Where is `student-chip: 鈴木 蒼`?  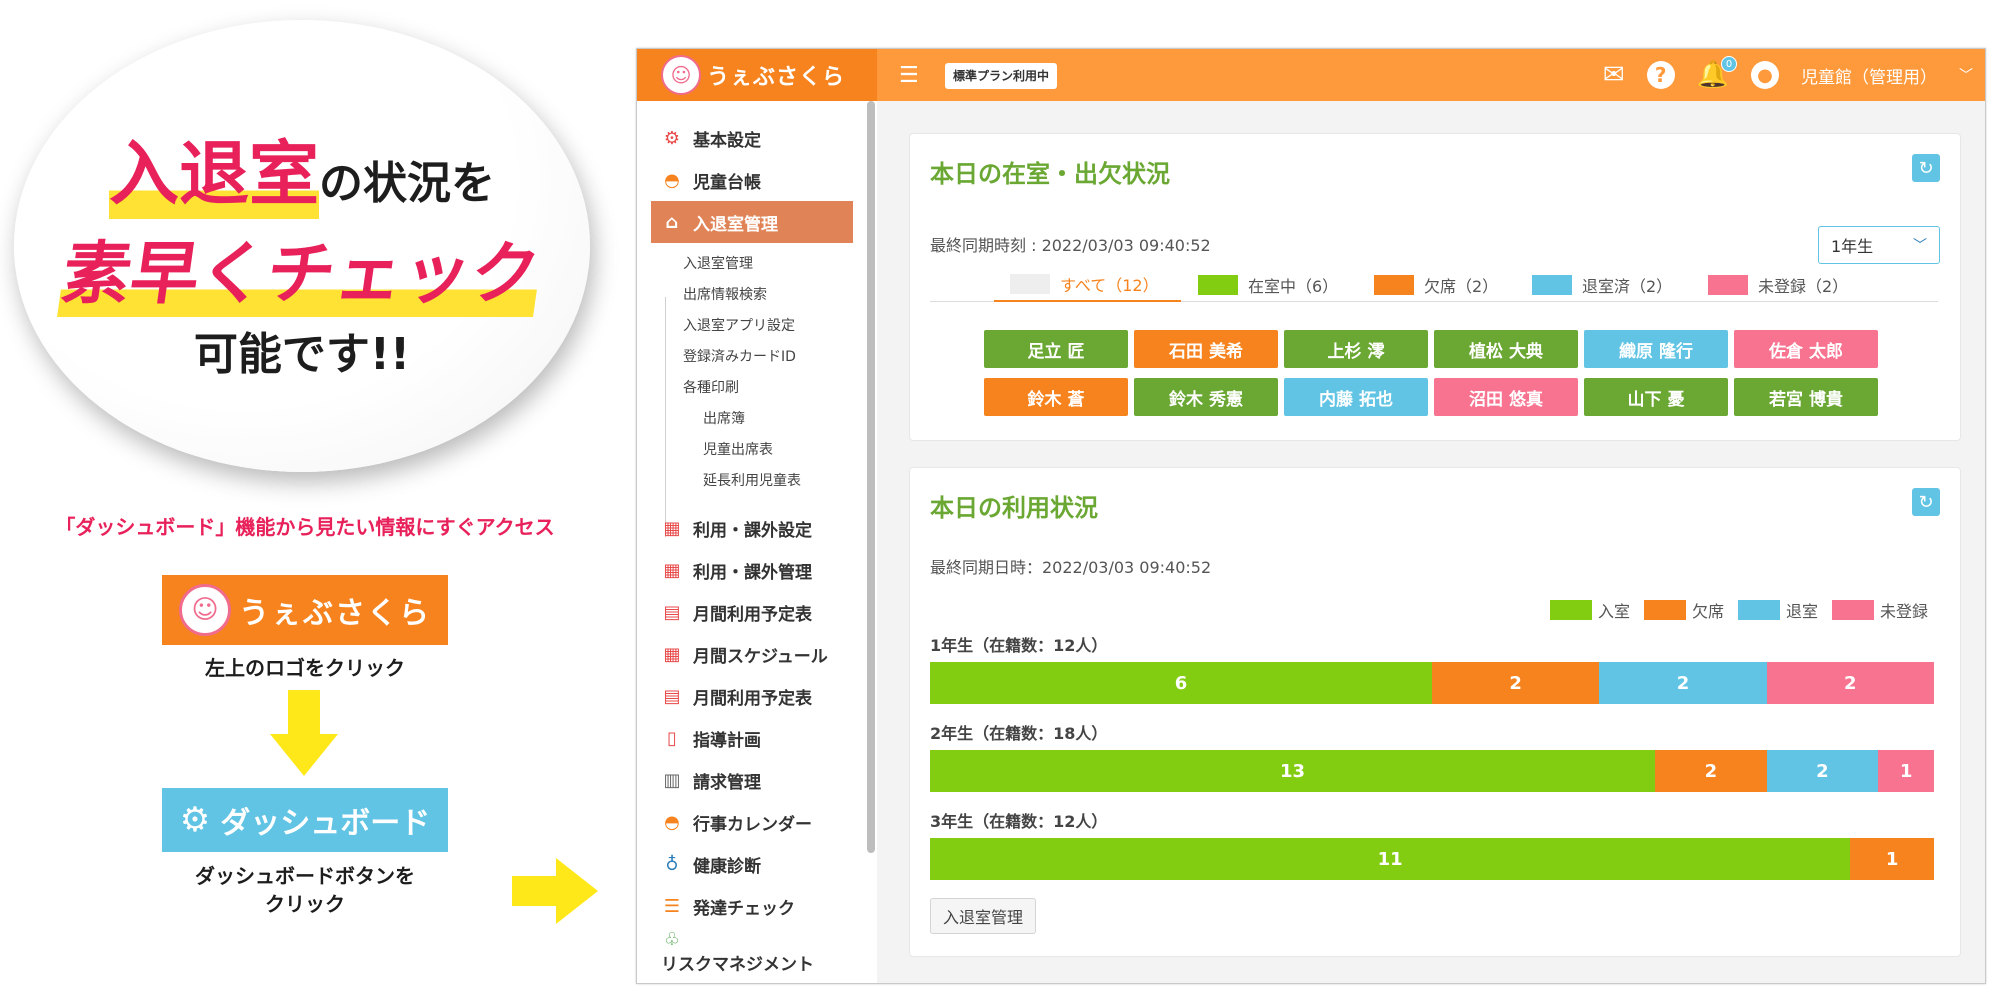
student-chip: 鈴木 蒼 is located at coordinates (1056, 397).